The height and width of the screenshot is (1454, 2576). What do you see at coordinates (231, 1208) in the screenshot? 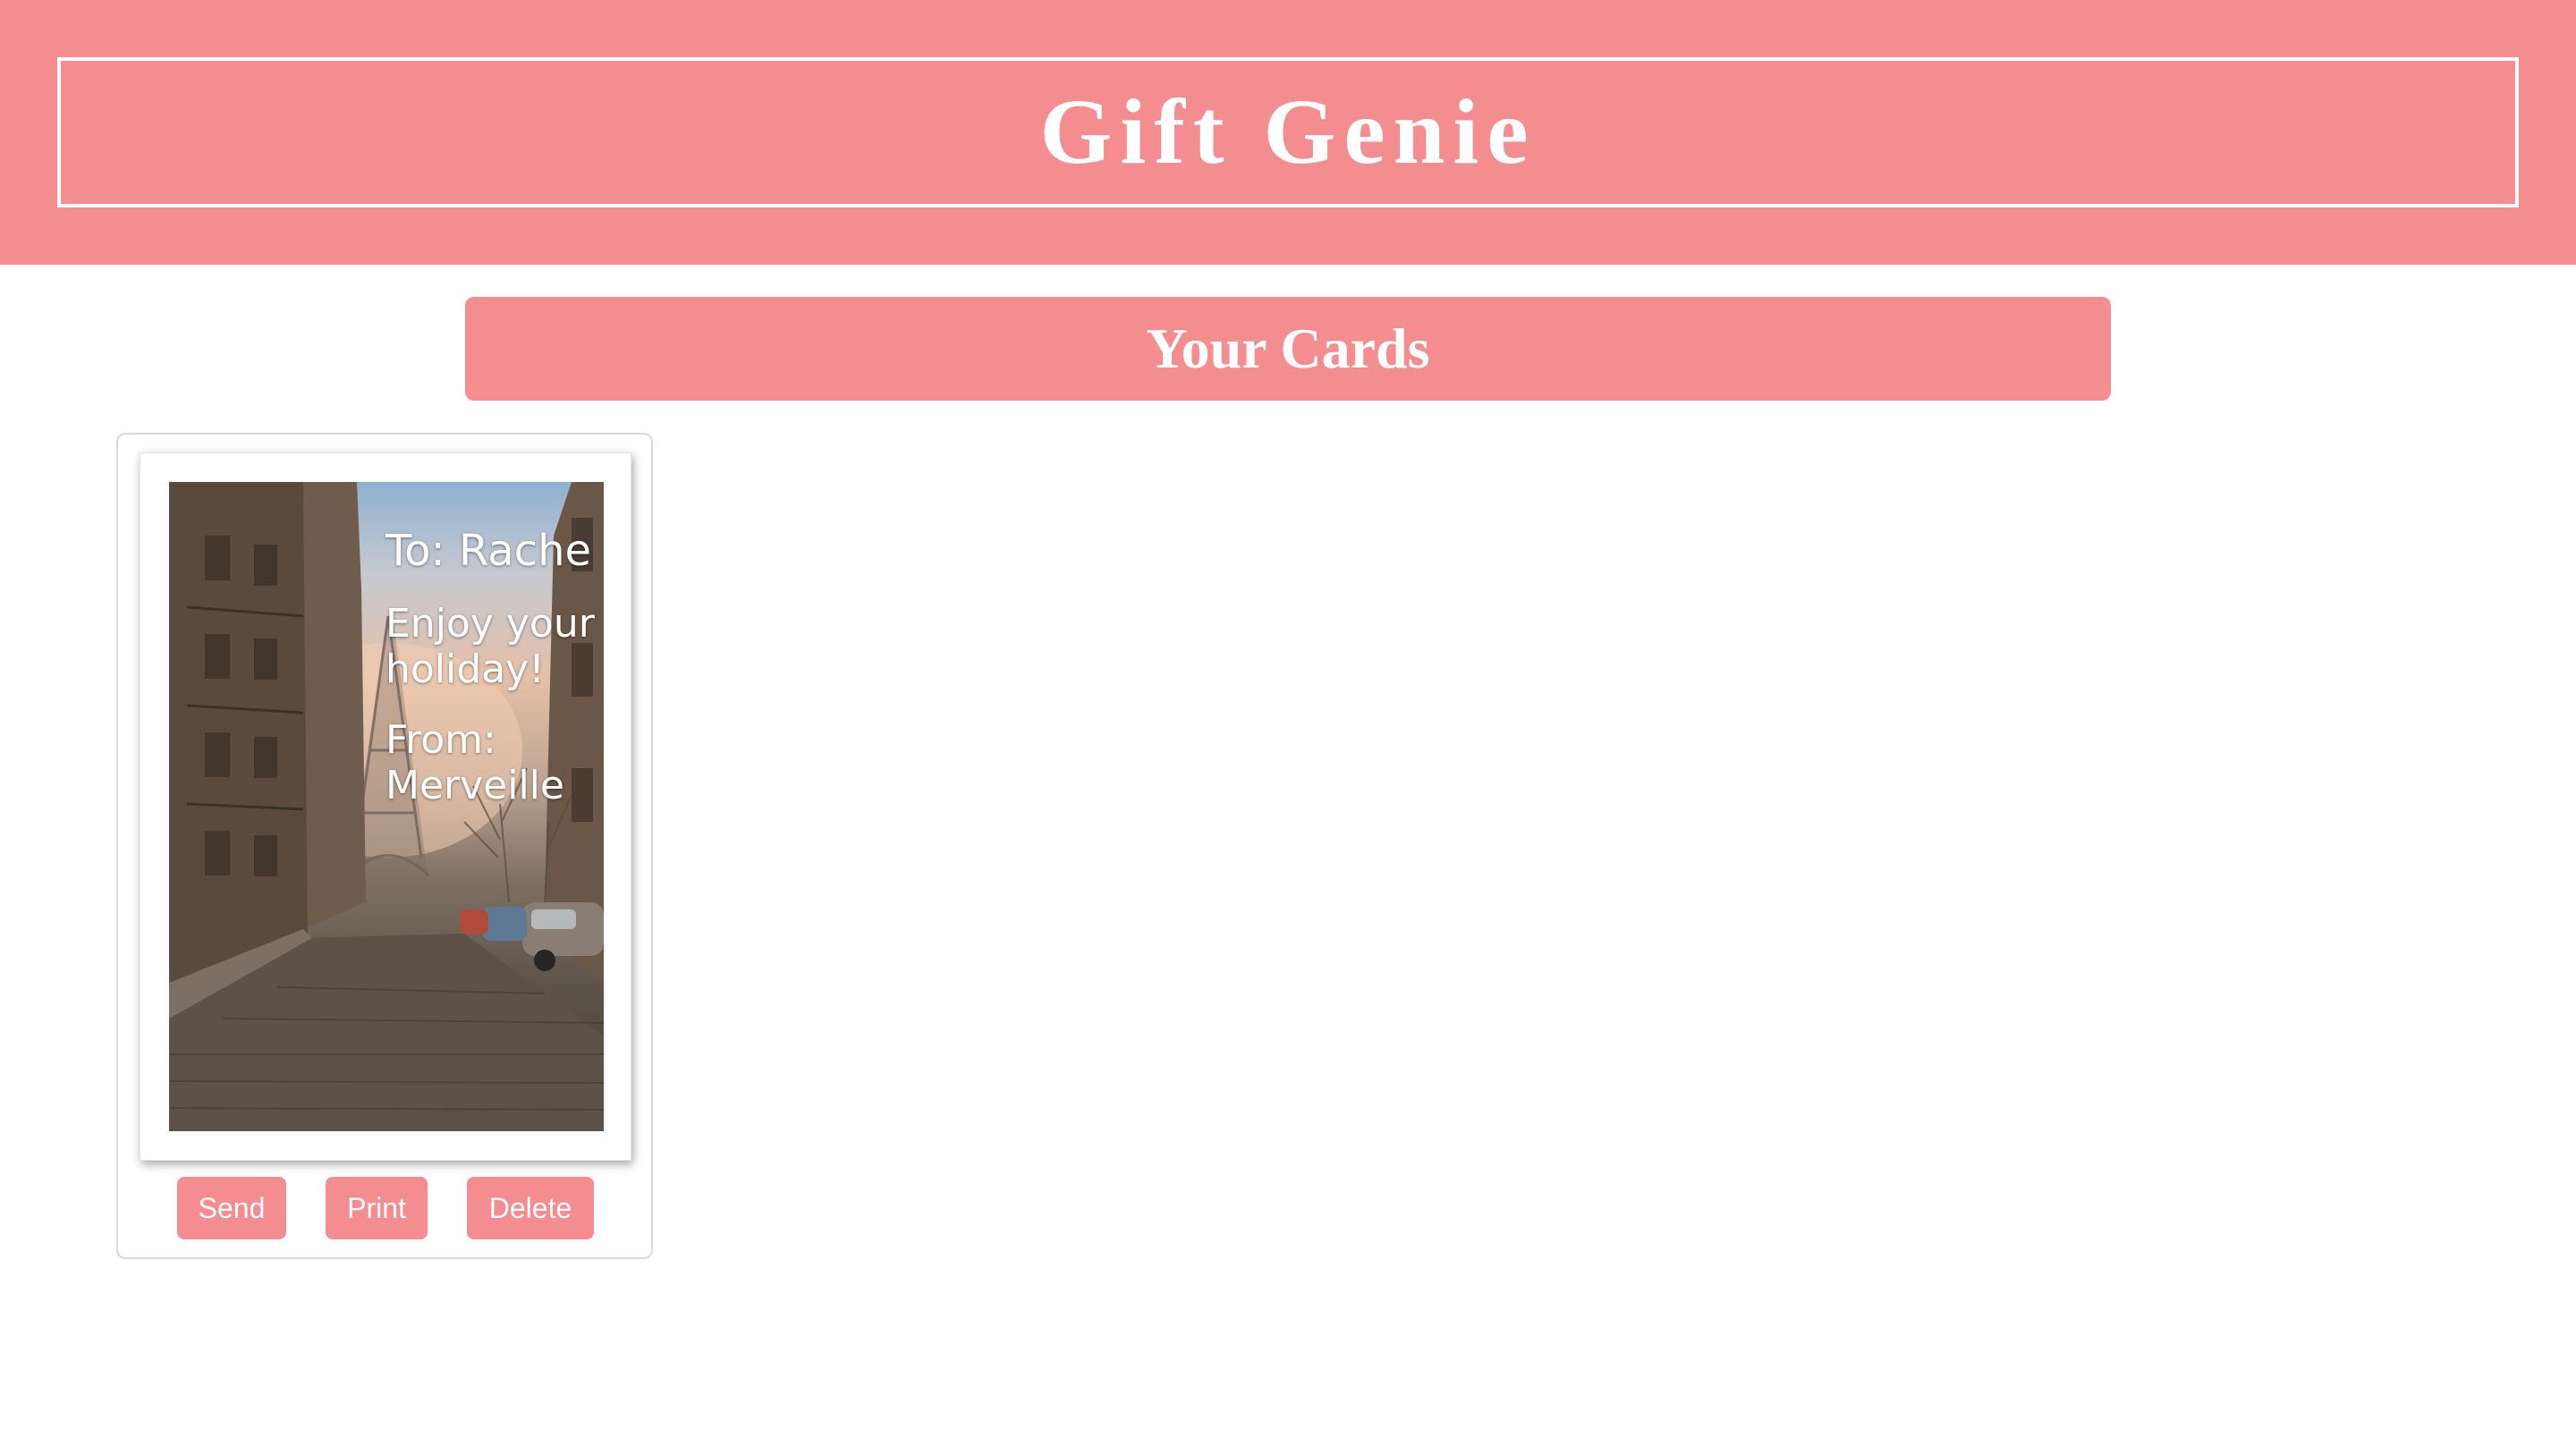
I see `send-button: Send` at bounding box center [231, 1208].